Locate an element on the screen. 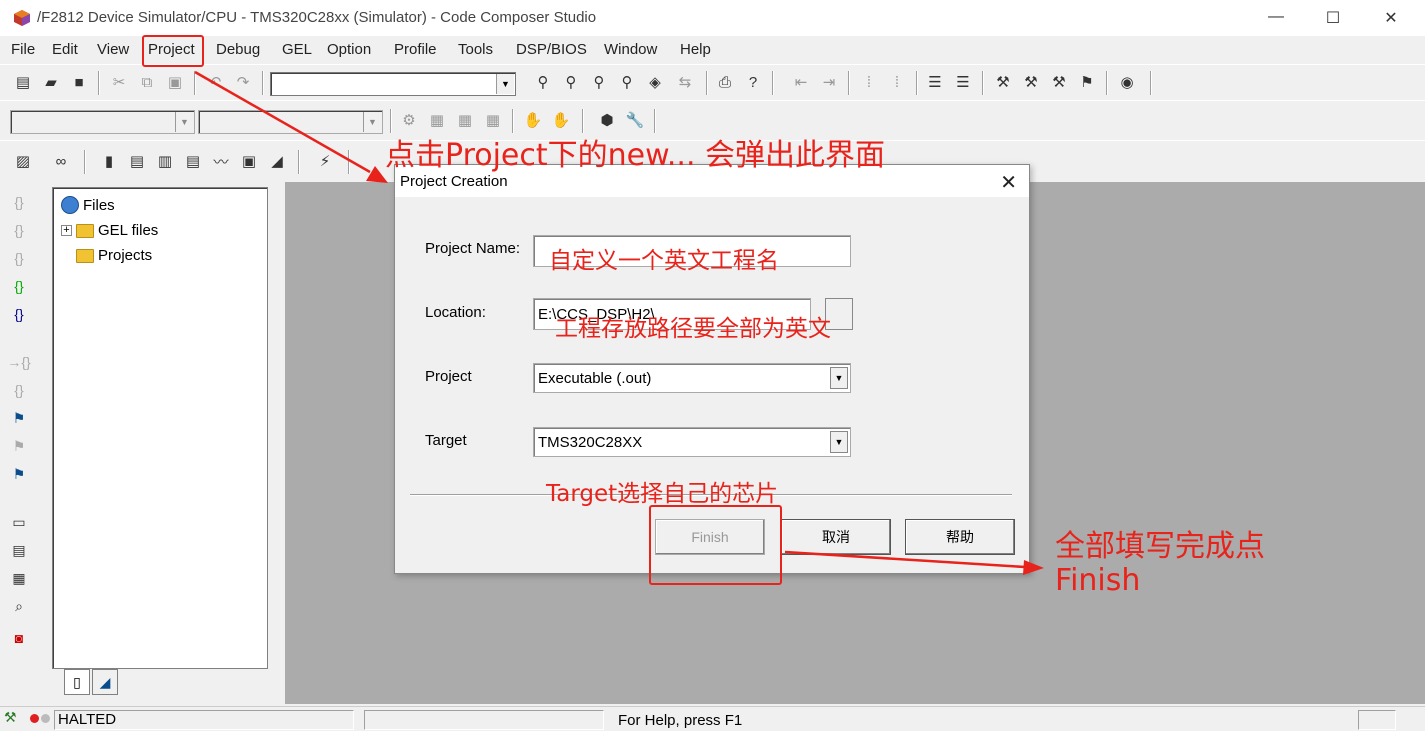 This screenshot has height=731, width=1425. find-in-files-icon: ⚲ is located at coordinates (627, 82).